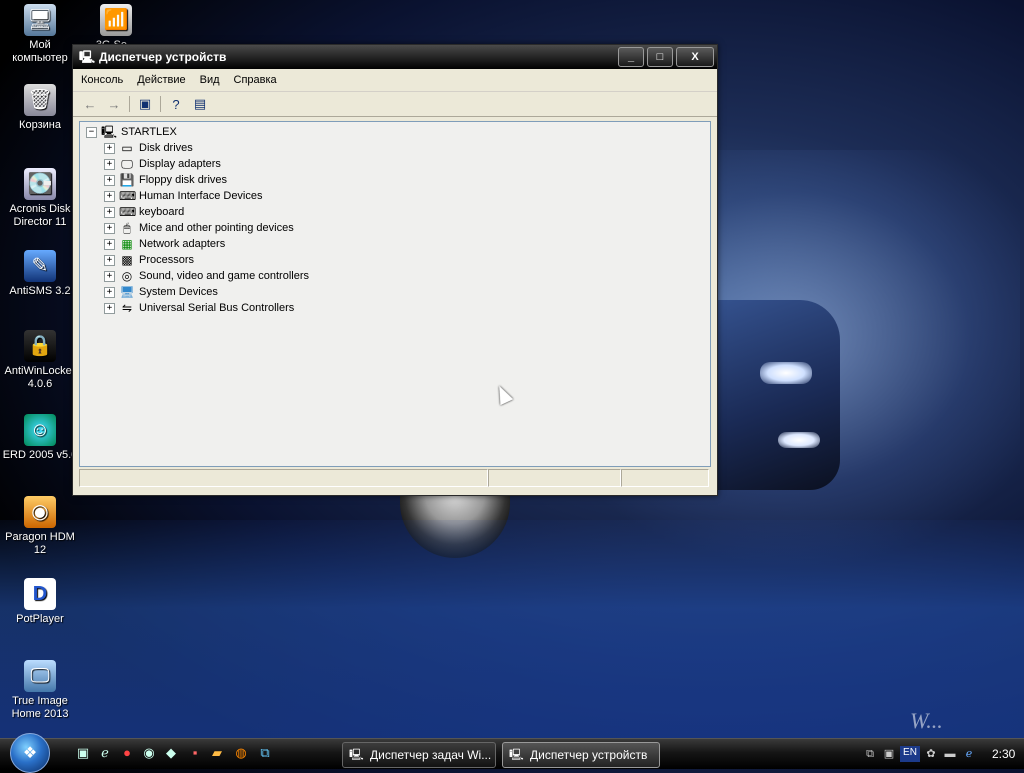 This screenshot has height=773, width=1024. What do you see at coordinates (165, 180) in the screenshot?
I see `tree-node-floppy: + 💾 Floppy disk drives` at bounding box center [165, 180].